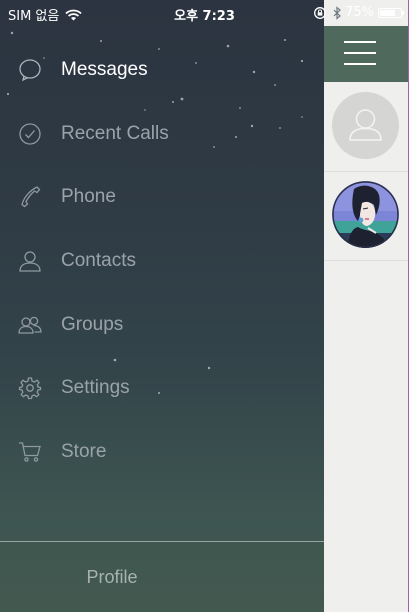 This screenshot has height=612, width=409. Describe the element at coordinates (84, 451) in the screenshot. I see `menu-item-label: Store` at that location.